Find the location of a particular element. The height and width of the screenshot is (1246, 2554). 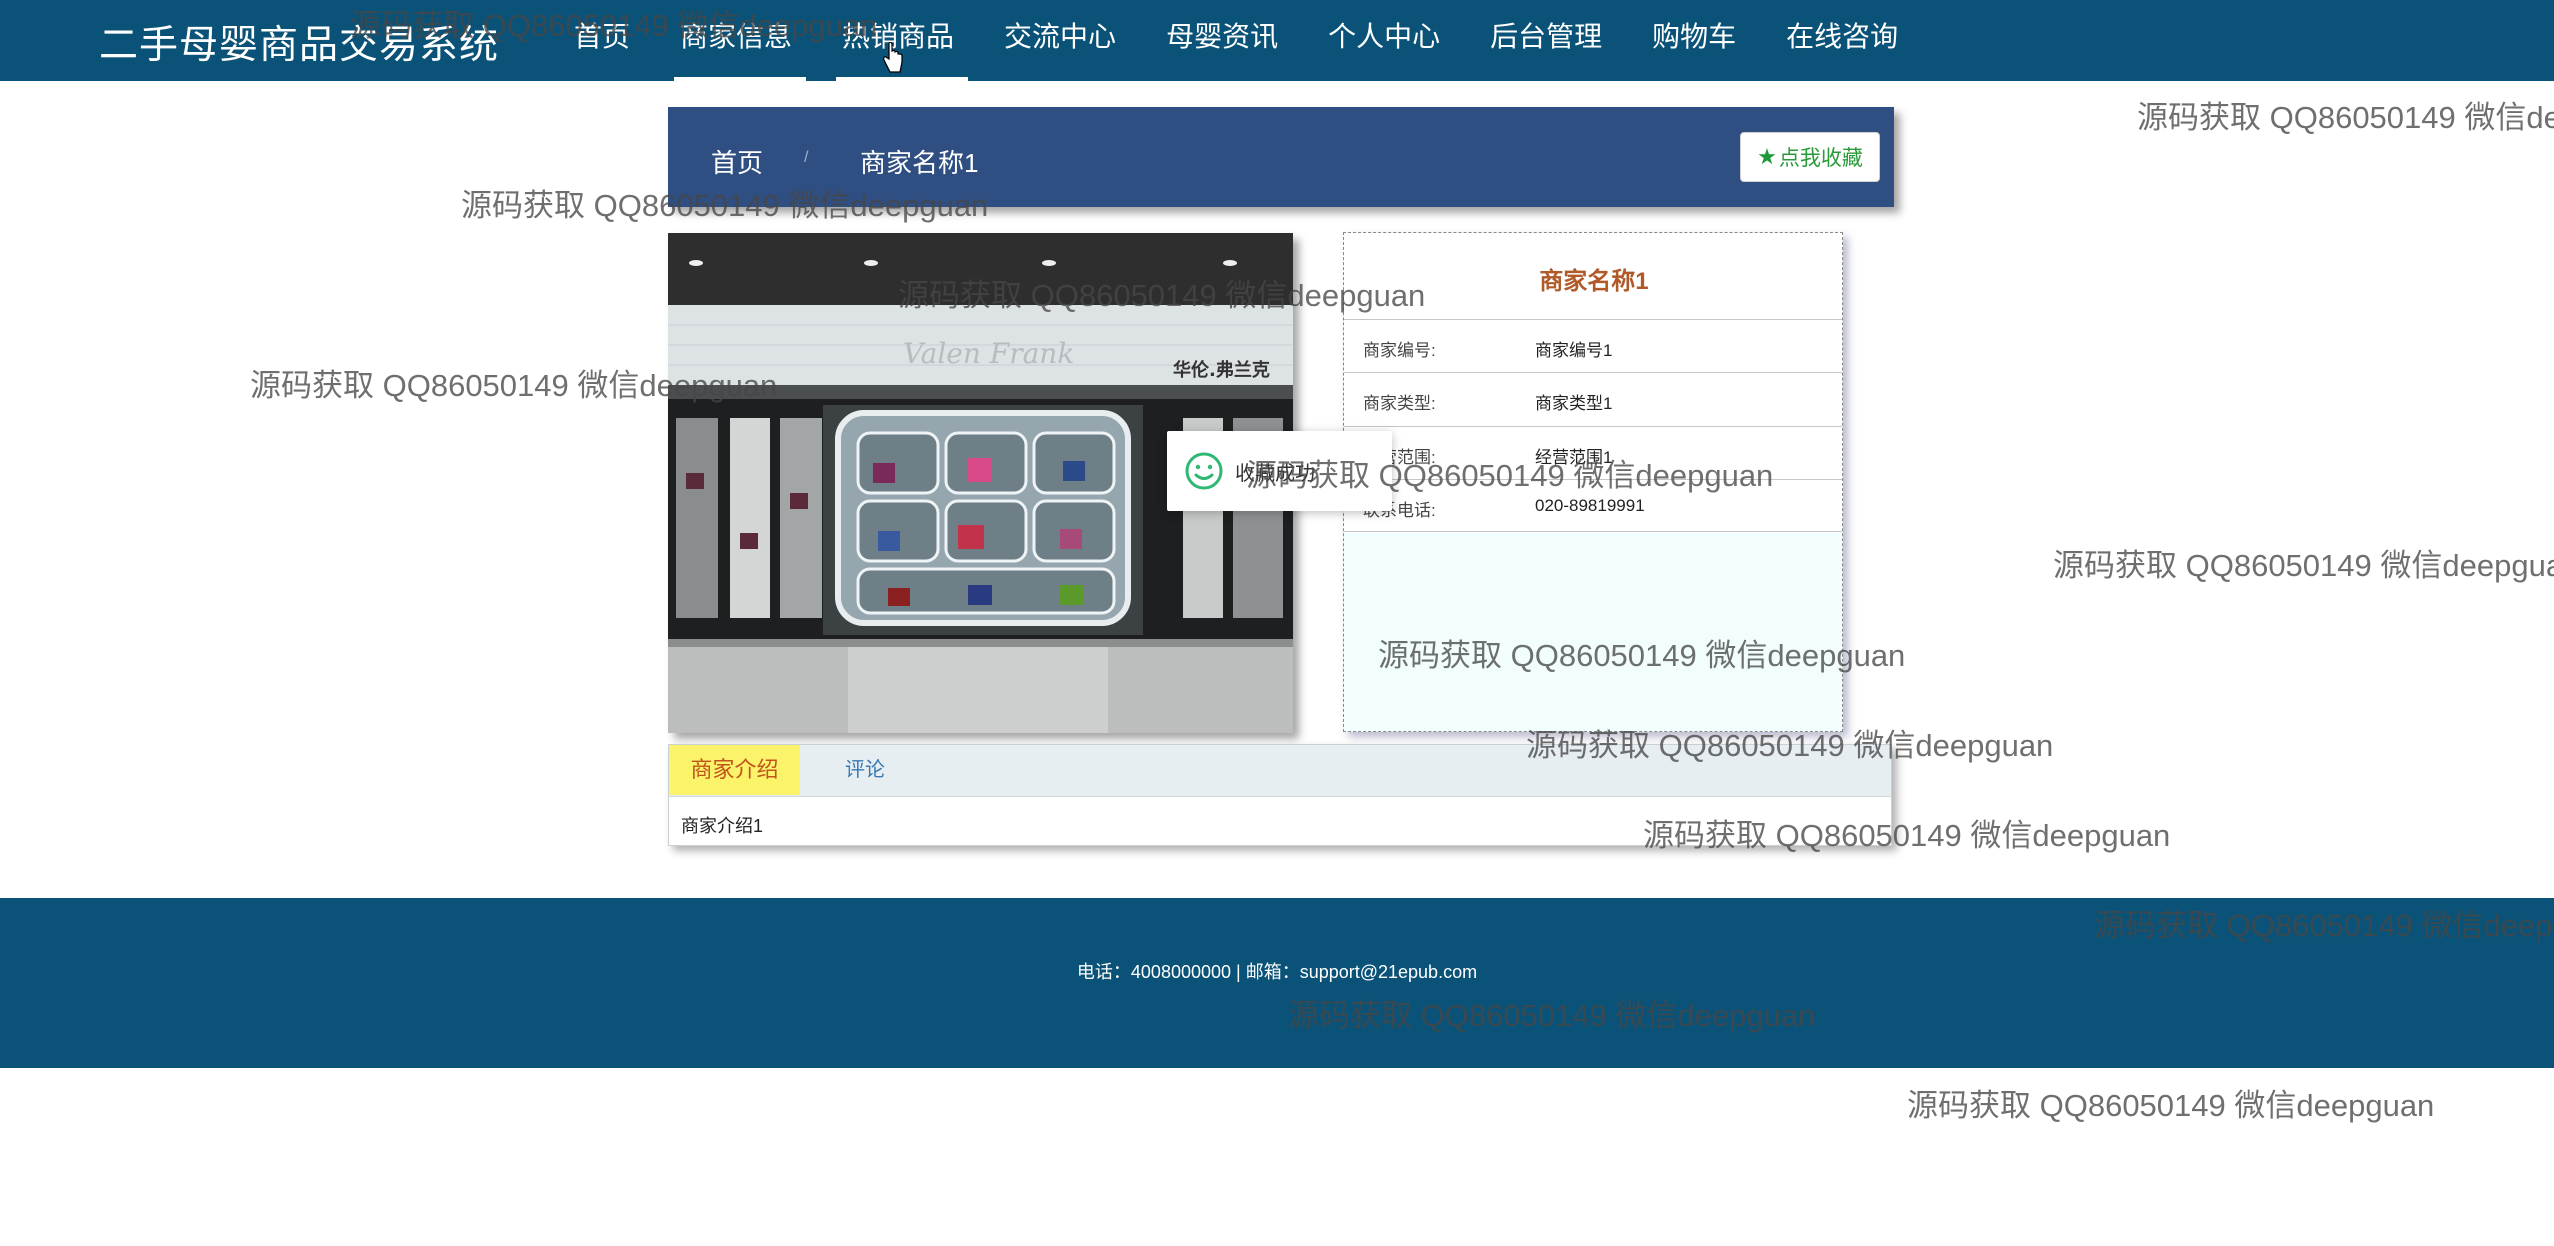

favorite-button: ★ 点我收藏 is located at coordinates (1810, 157).